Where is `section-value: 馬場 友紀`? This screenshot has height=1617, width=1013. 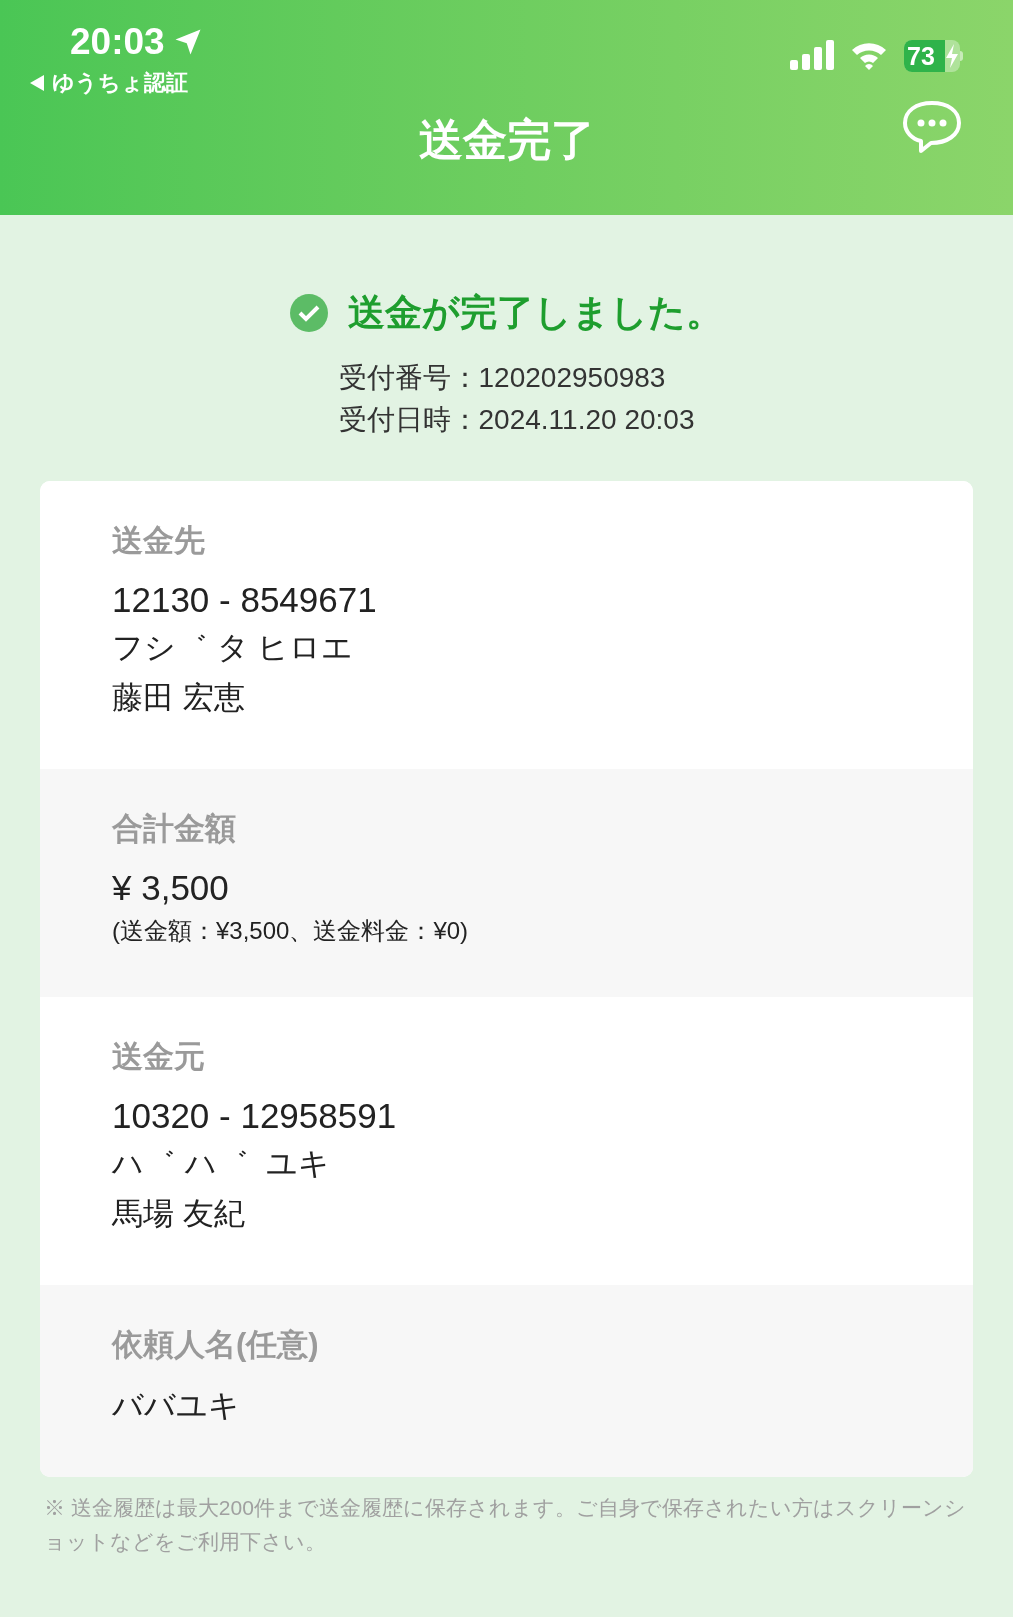 section-value: 馬場 友紀 is located at coordinates (179, 1213).